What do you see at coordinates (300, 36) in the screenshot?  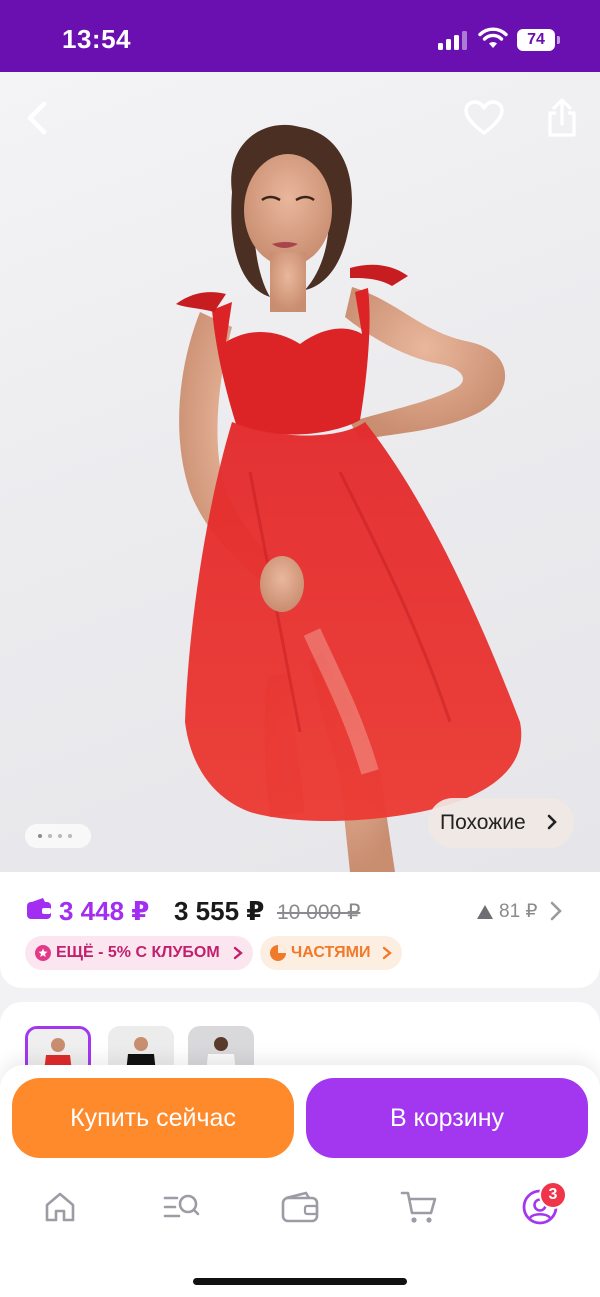 I see `status-bar: 13:54 74` at bounding box center [300, 36].